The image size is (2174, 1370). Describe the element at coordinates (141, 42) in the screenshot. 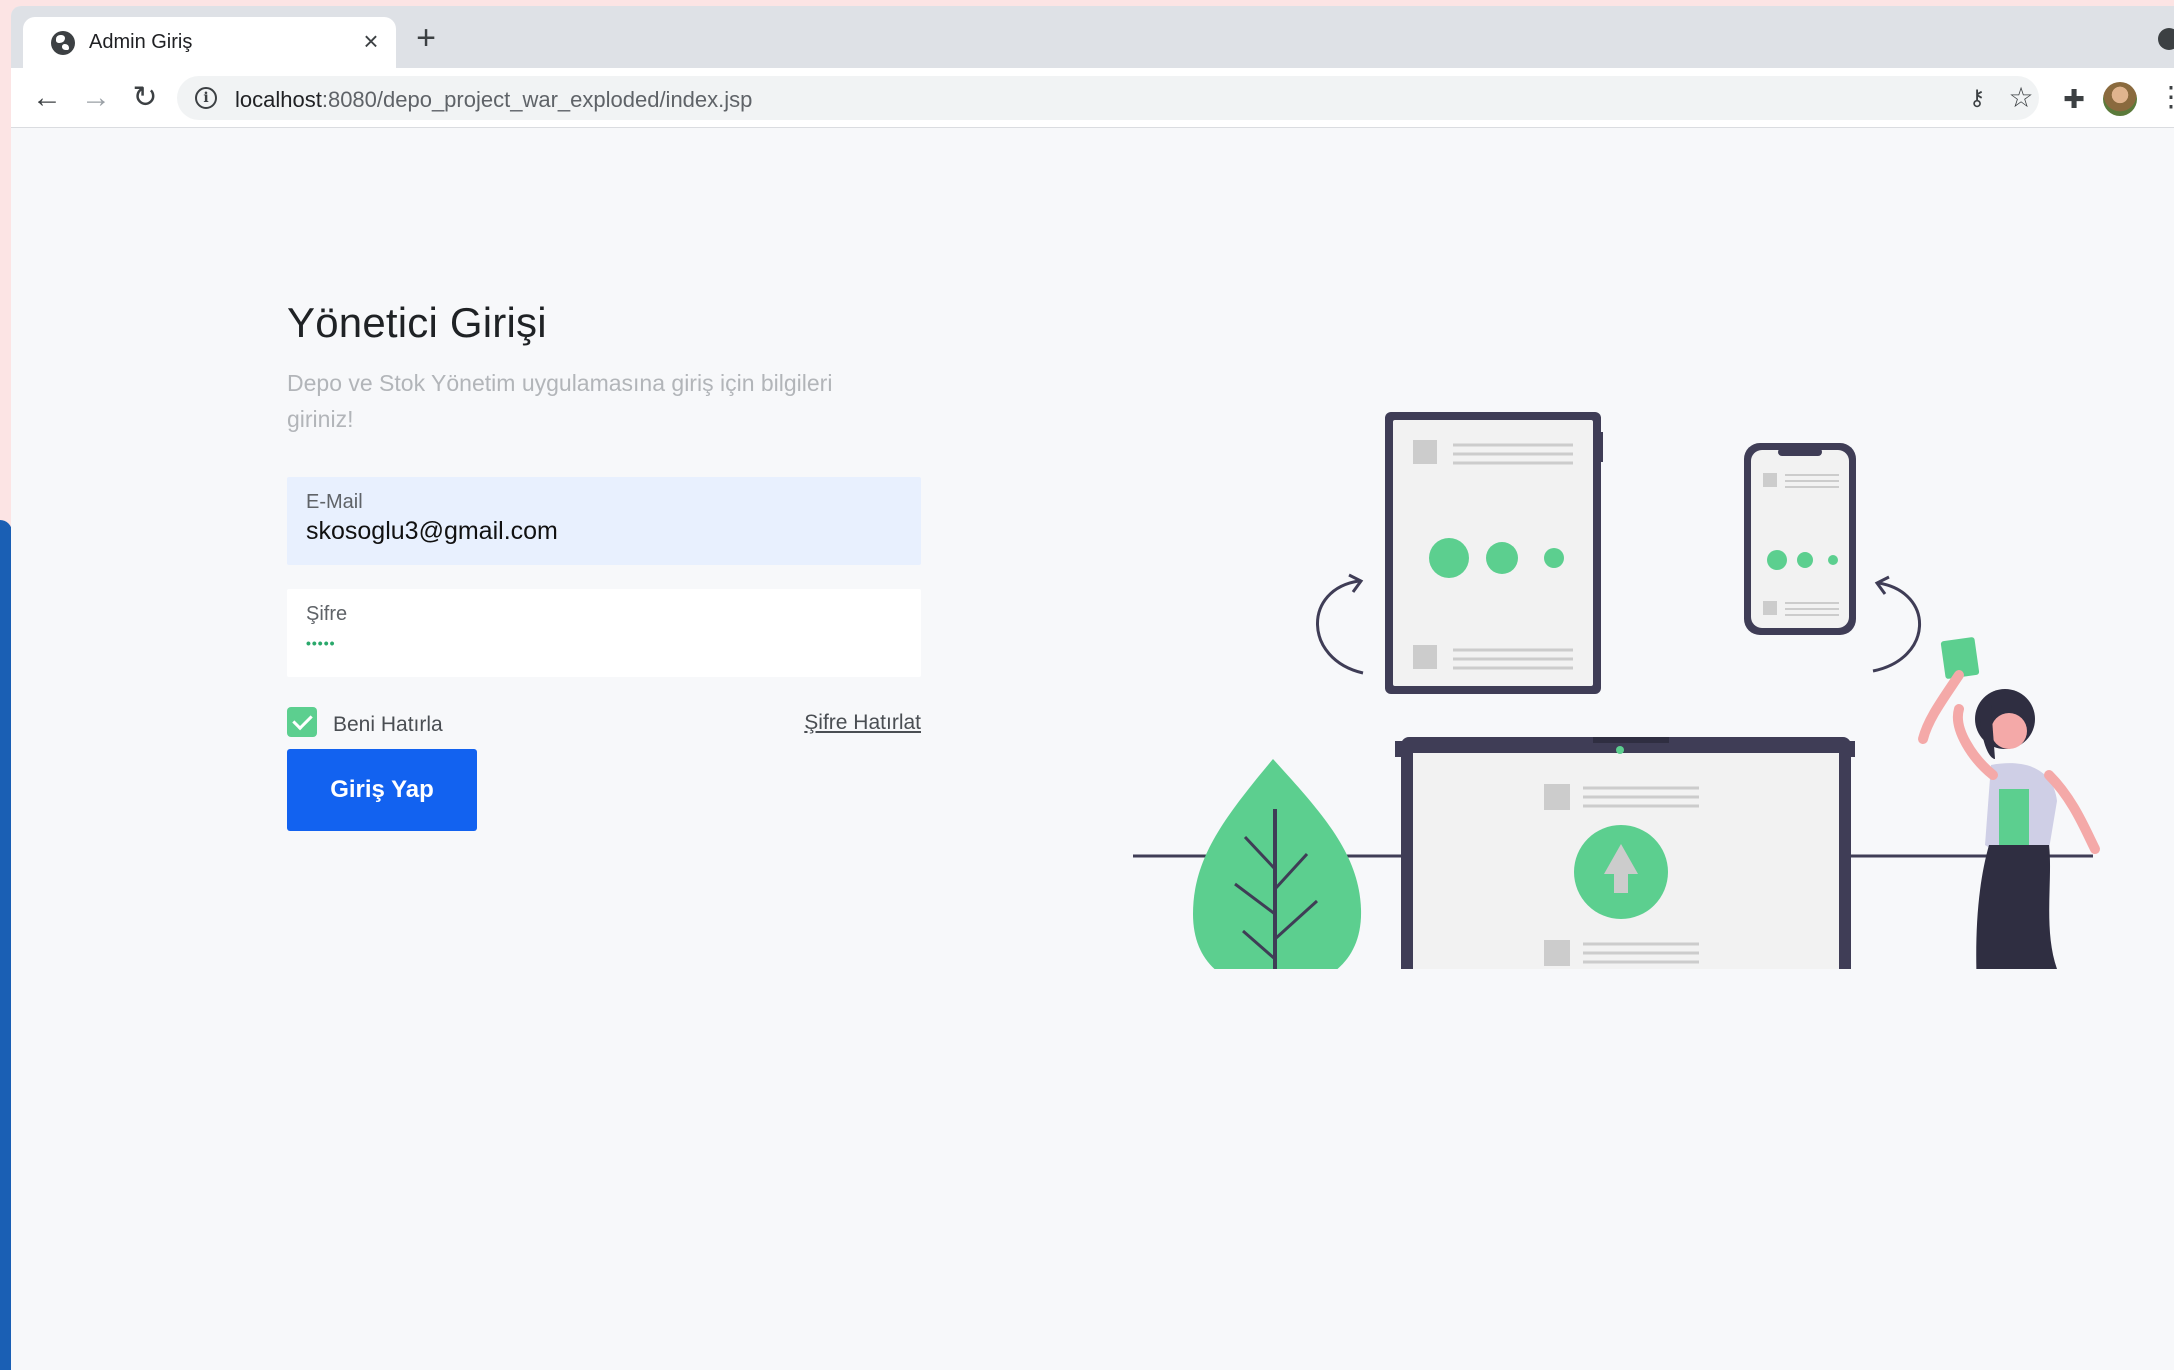

I see `tab-title: Admin Giriş` at that location.